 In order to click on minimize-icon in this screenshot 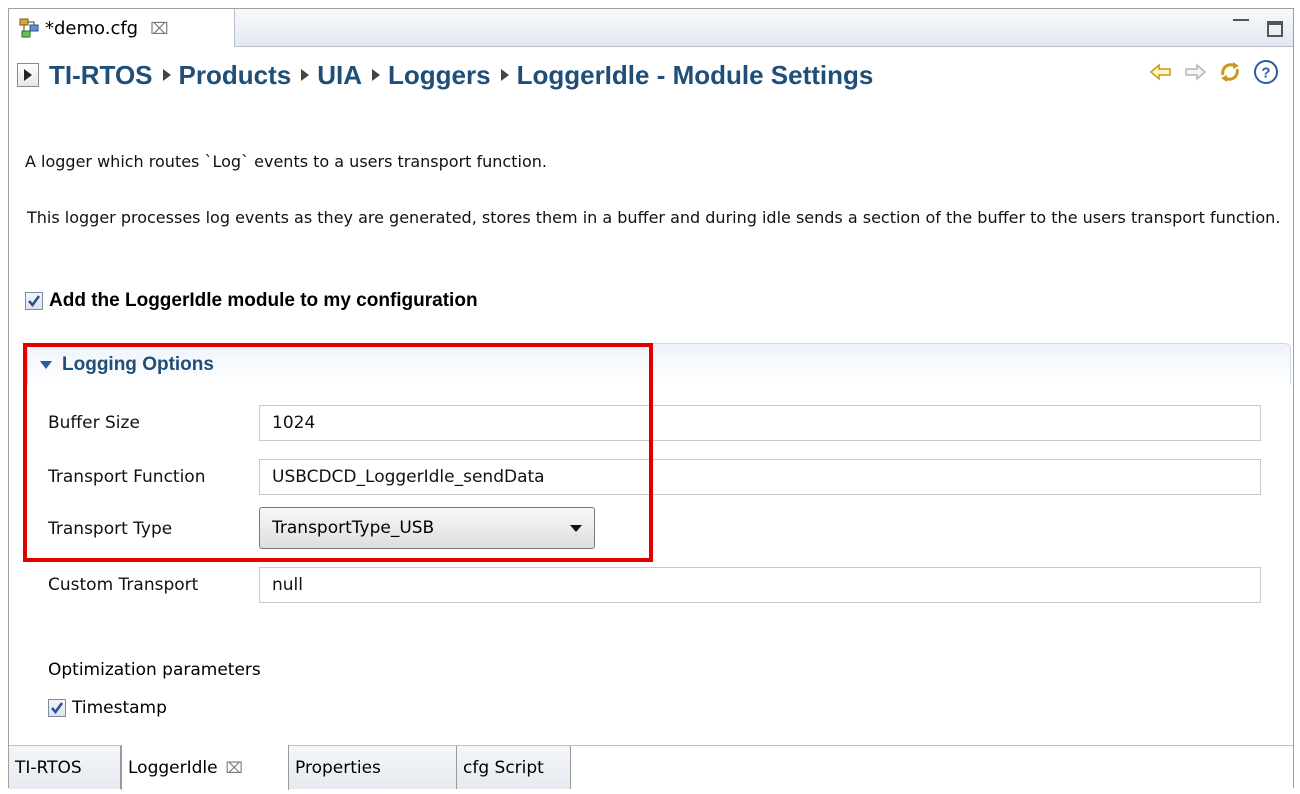, I will do `click(1241, 24)`.